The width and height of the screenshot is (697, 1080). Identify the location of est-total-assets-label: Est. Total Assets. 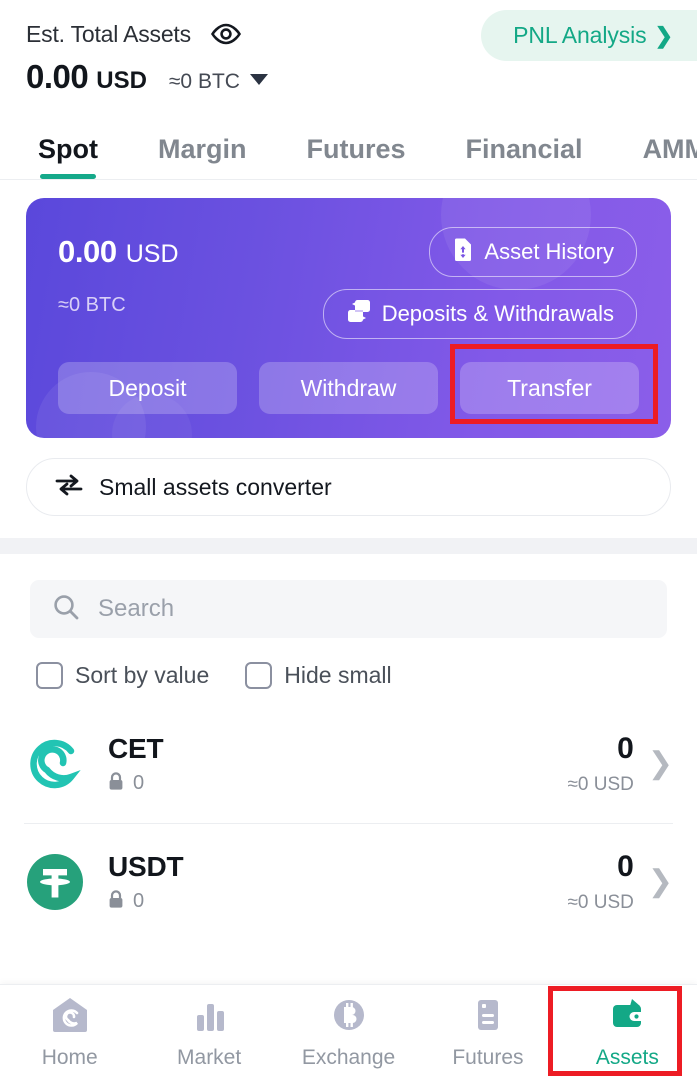
(108, 33).